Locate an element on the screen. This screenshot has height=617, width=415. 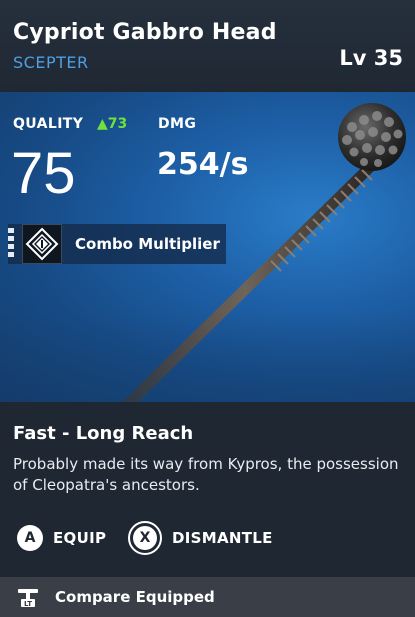
item-title: Cypriot Gabbro Head is located at coordinates (145, 32).